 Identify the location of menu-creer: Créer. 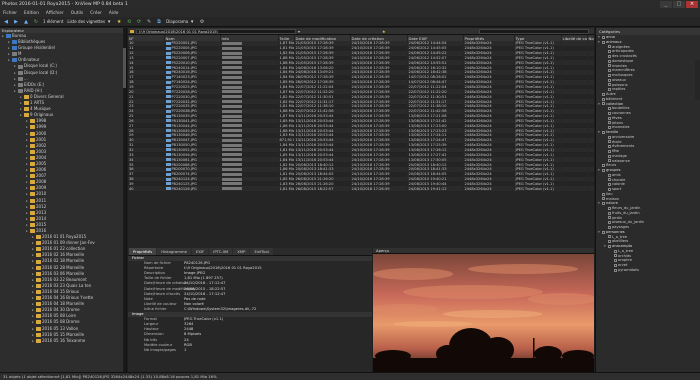
(96, 13).